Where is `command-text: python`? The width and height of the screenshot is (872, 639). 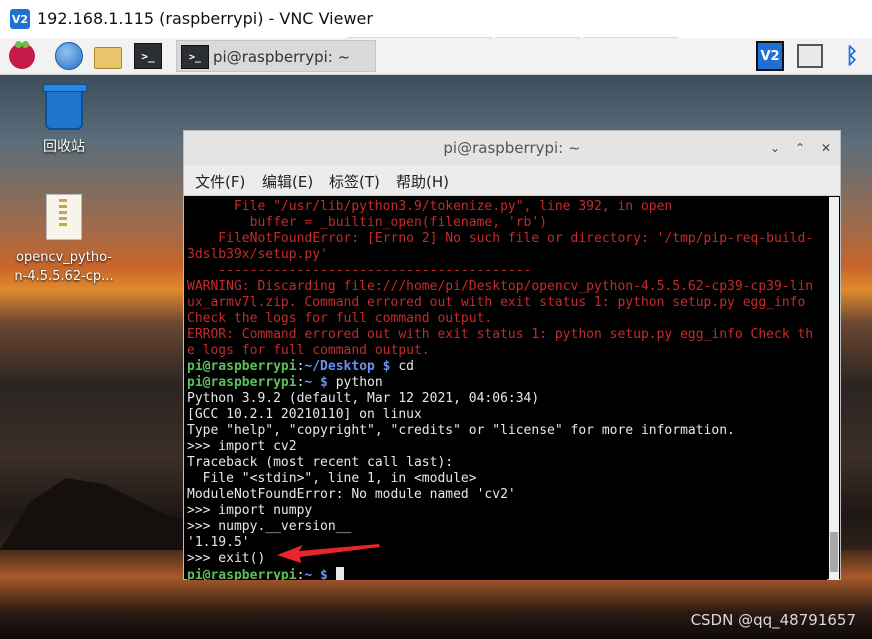 command-text: python is located at coordinates (355, 382).